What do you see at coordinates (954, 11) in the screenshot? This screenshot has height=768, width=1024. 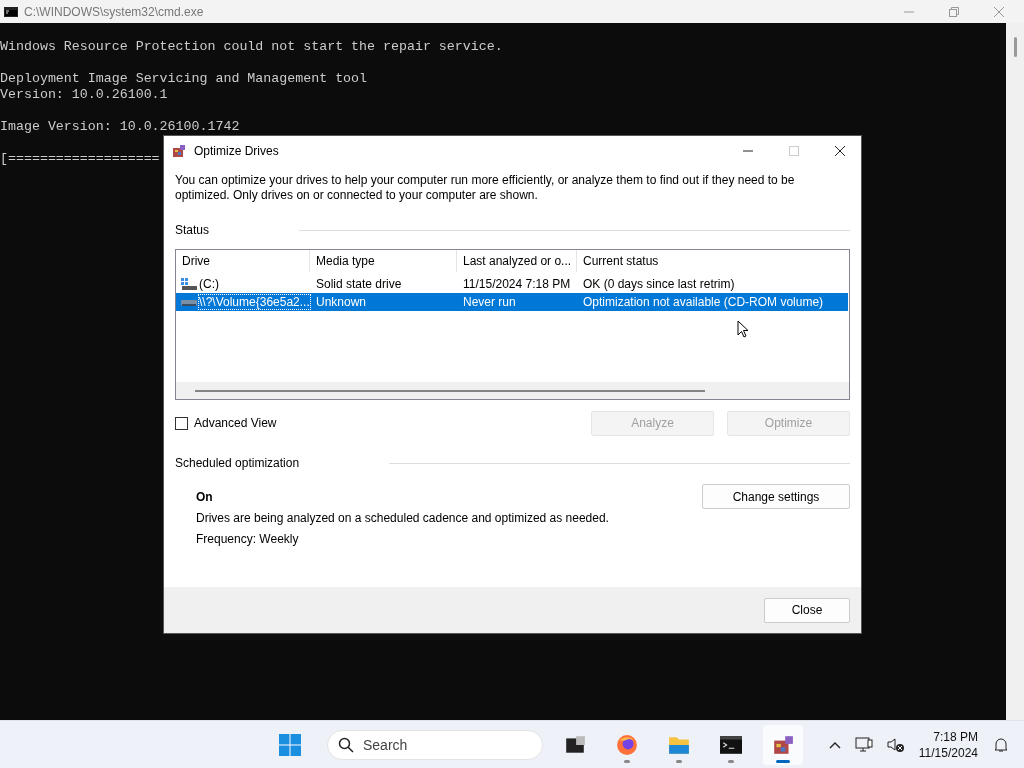 I see `restore-icon` at bounding box center [954, 11].